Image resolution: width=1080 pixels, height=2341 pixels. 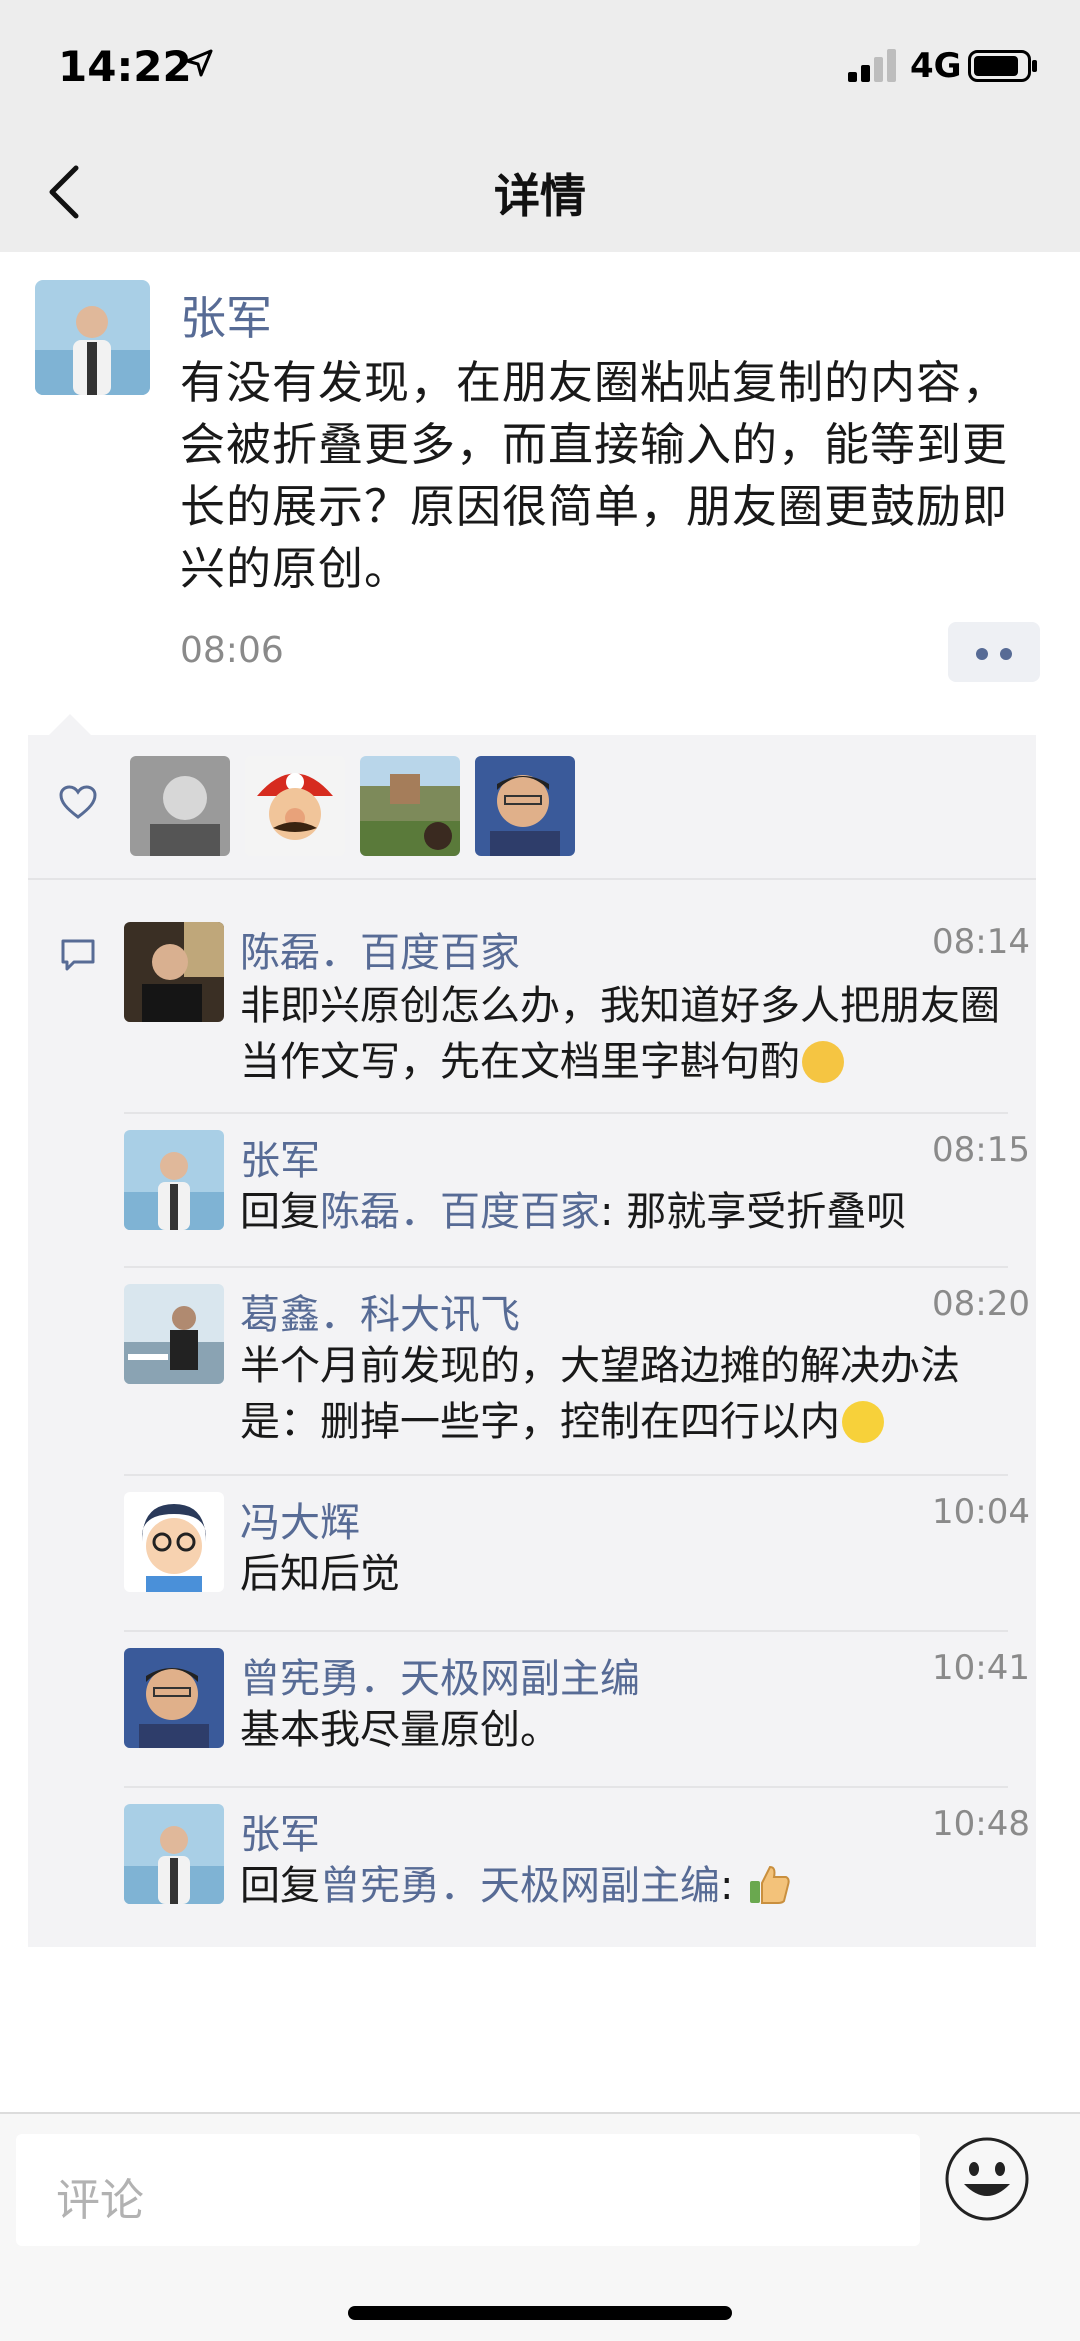 I want to click on comment-time: 10:04, so click(x=981, y=1512).